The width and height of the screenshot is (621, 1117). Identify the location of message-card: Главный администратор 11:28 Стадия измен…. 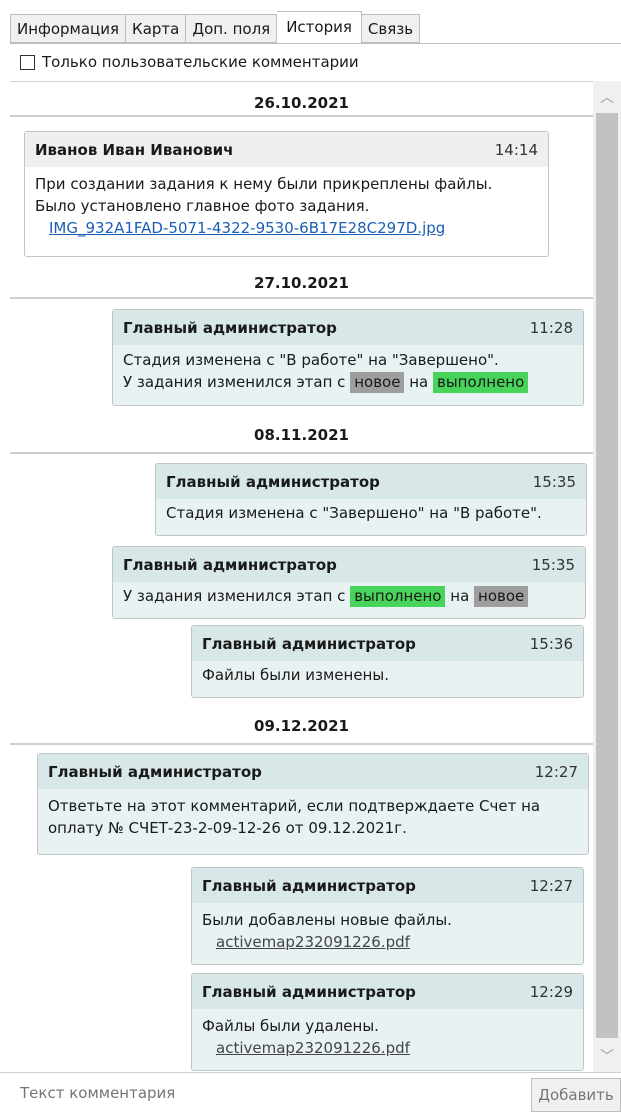
(348, 357).